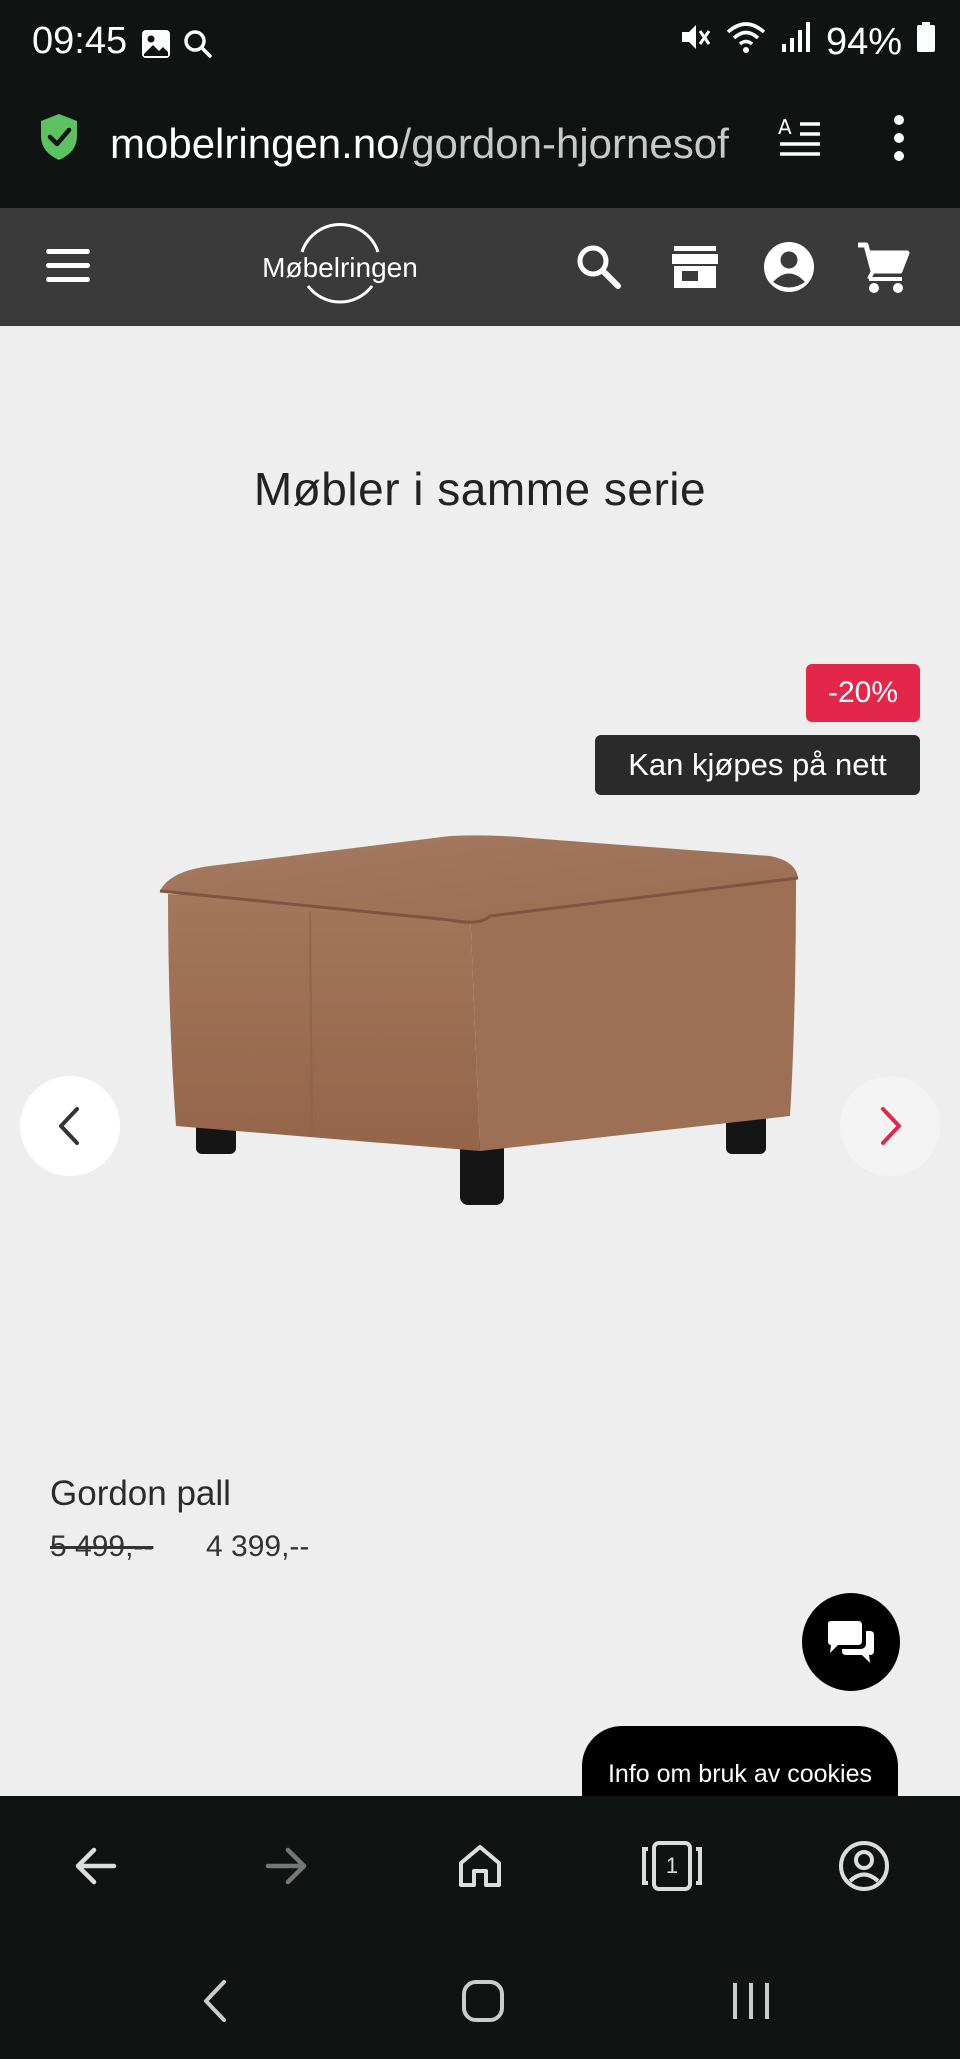 This screenshot has height=2059, width=960. I want to click on url-path: /gordon-hjornesof, so click(564, 143).